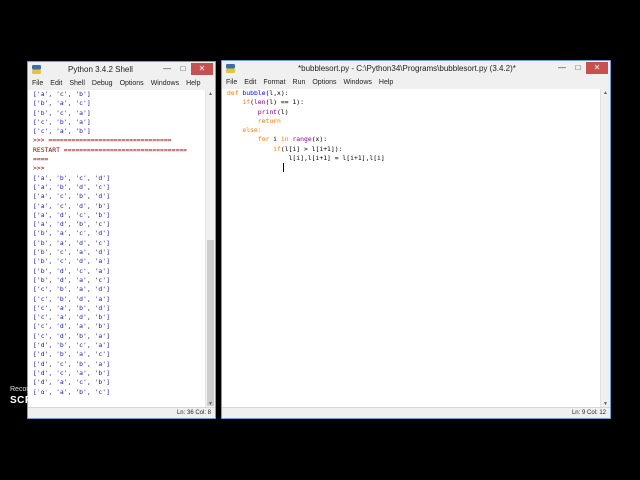  Describe the element at coordinates (121, 412) in the screenshot. I see `shell-statusbar: Ln: 36 Col: 8` at that location.